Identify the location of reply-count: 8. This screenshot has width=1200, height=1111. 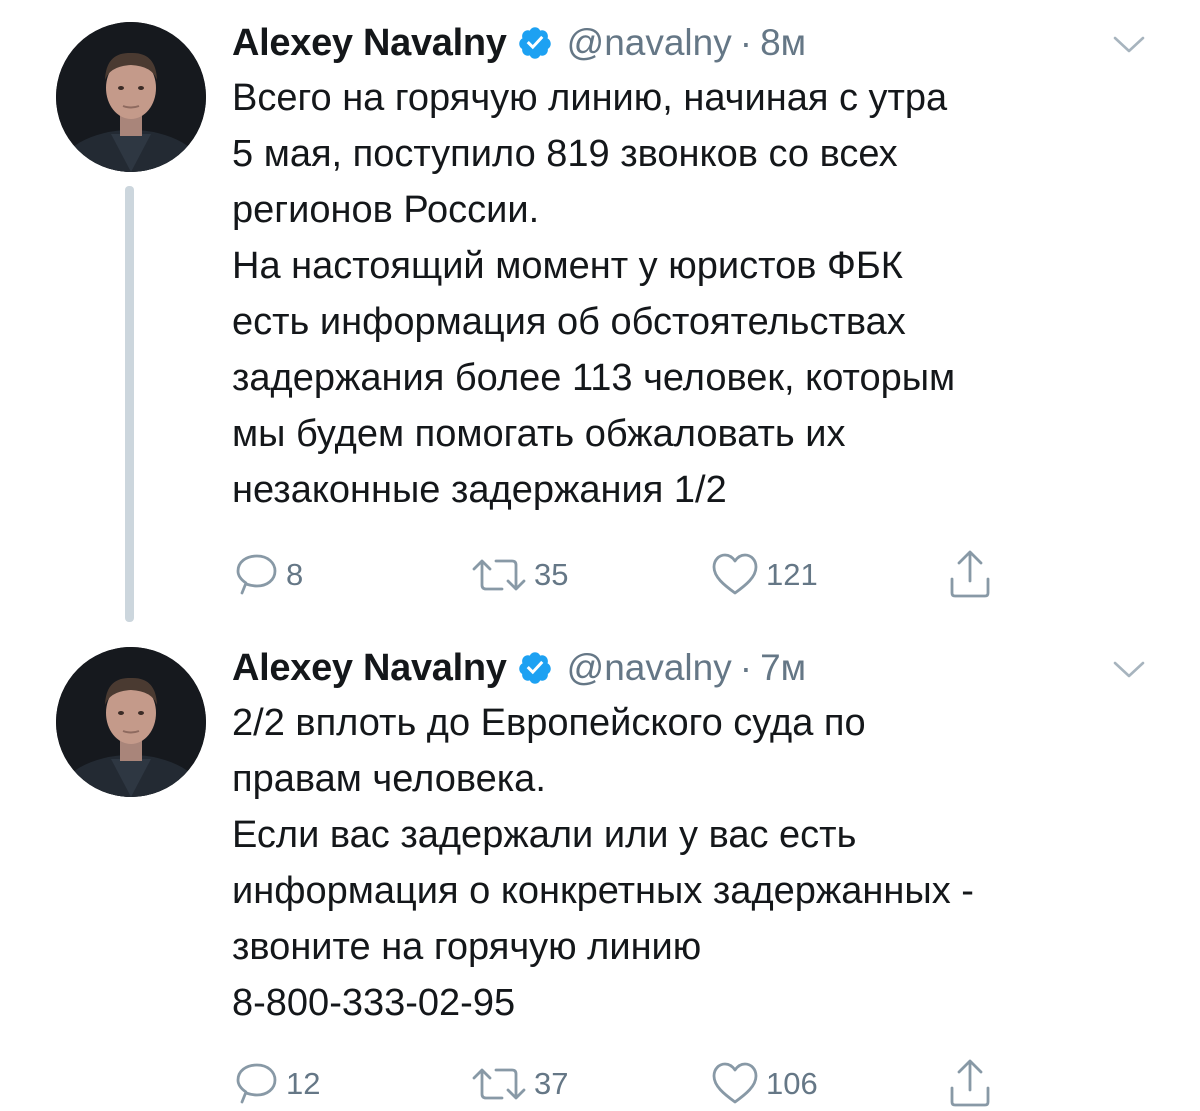
(295, 574).